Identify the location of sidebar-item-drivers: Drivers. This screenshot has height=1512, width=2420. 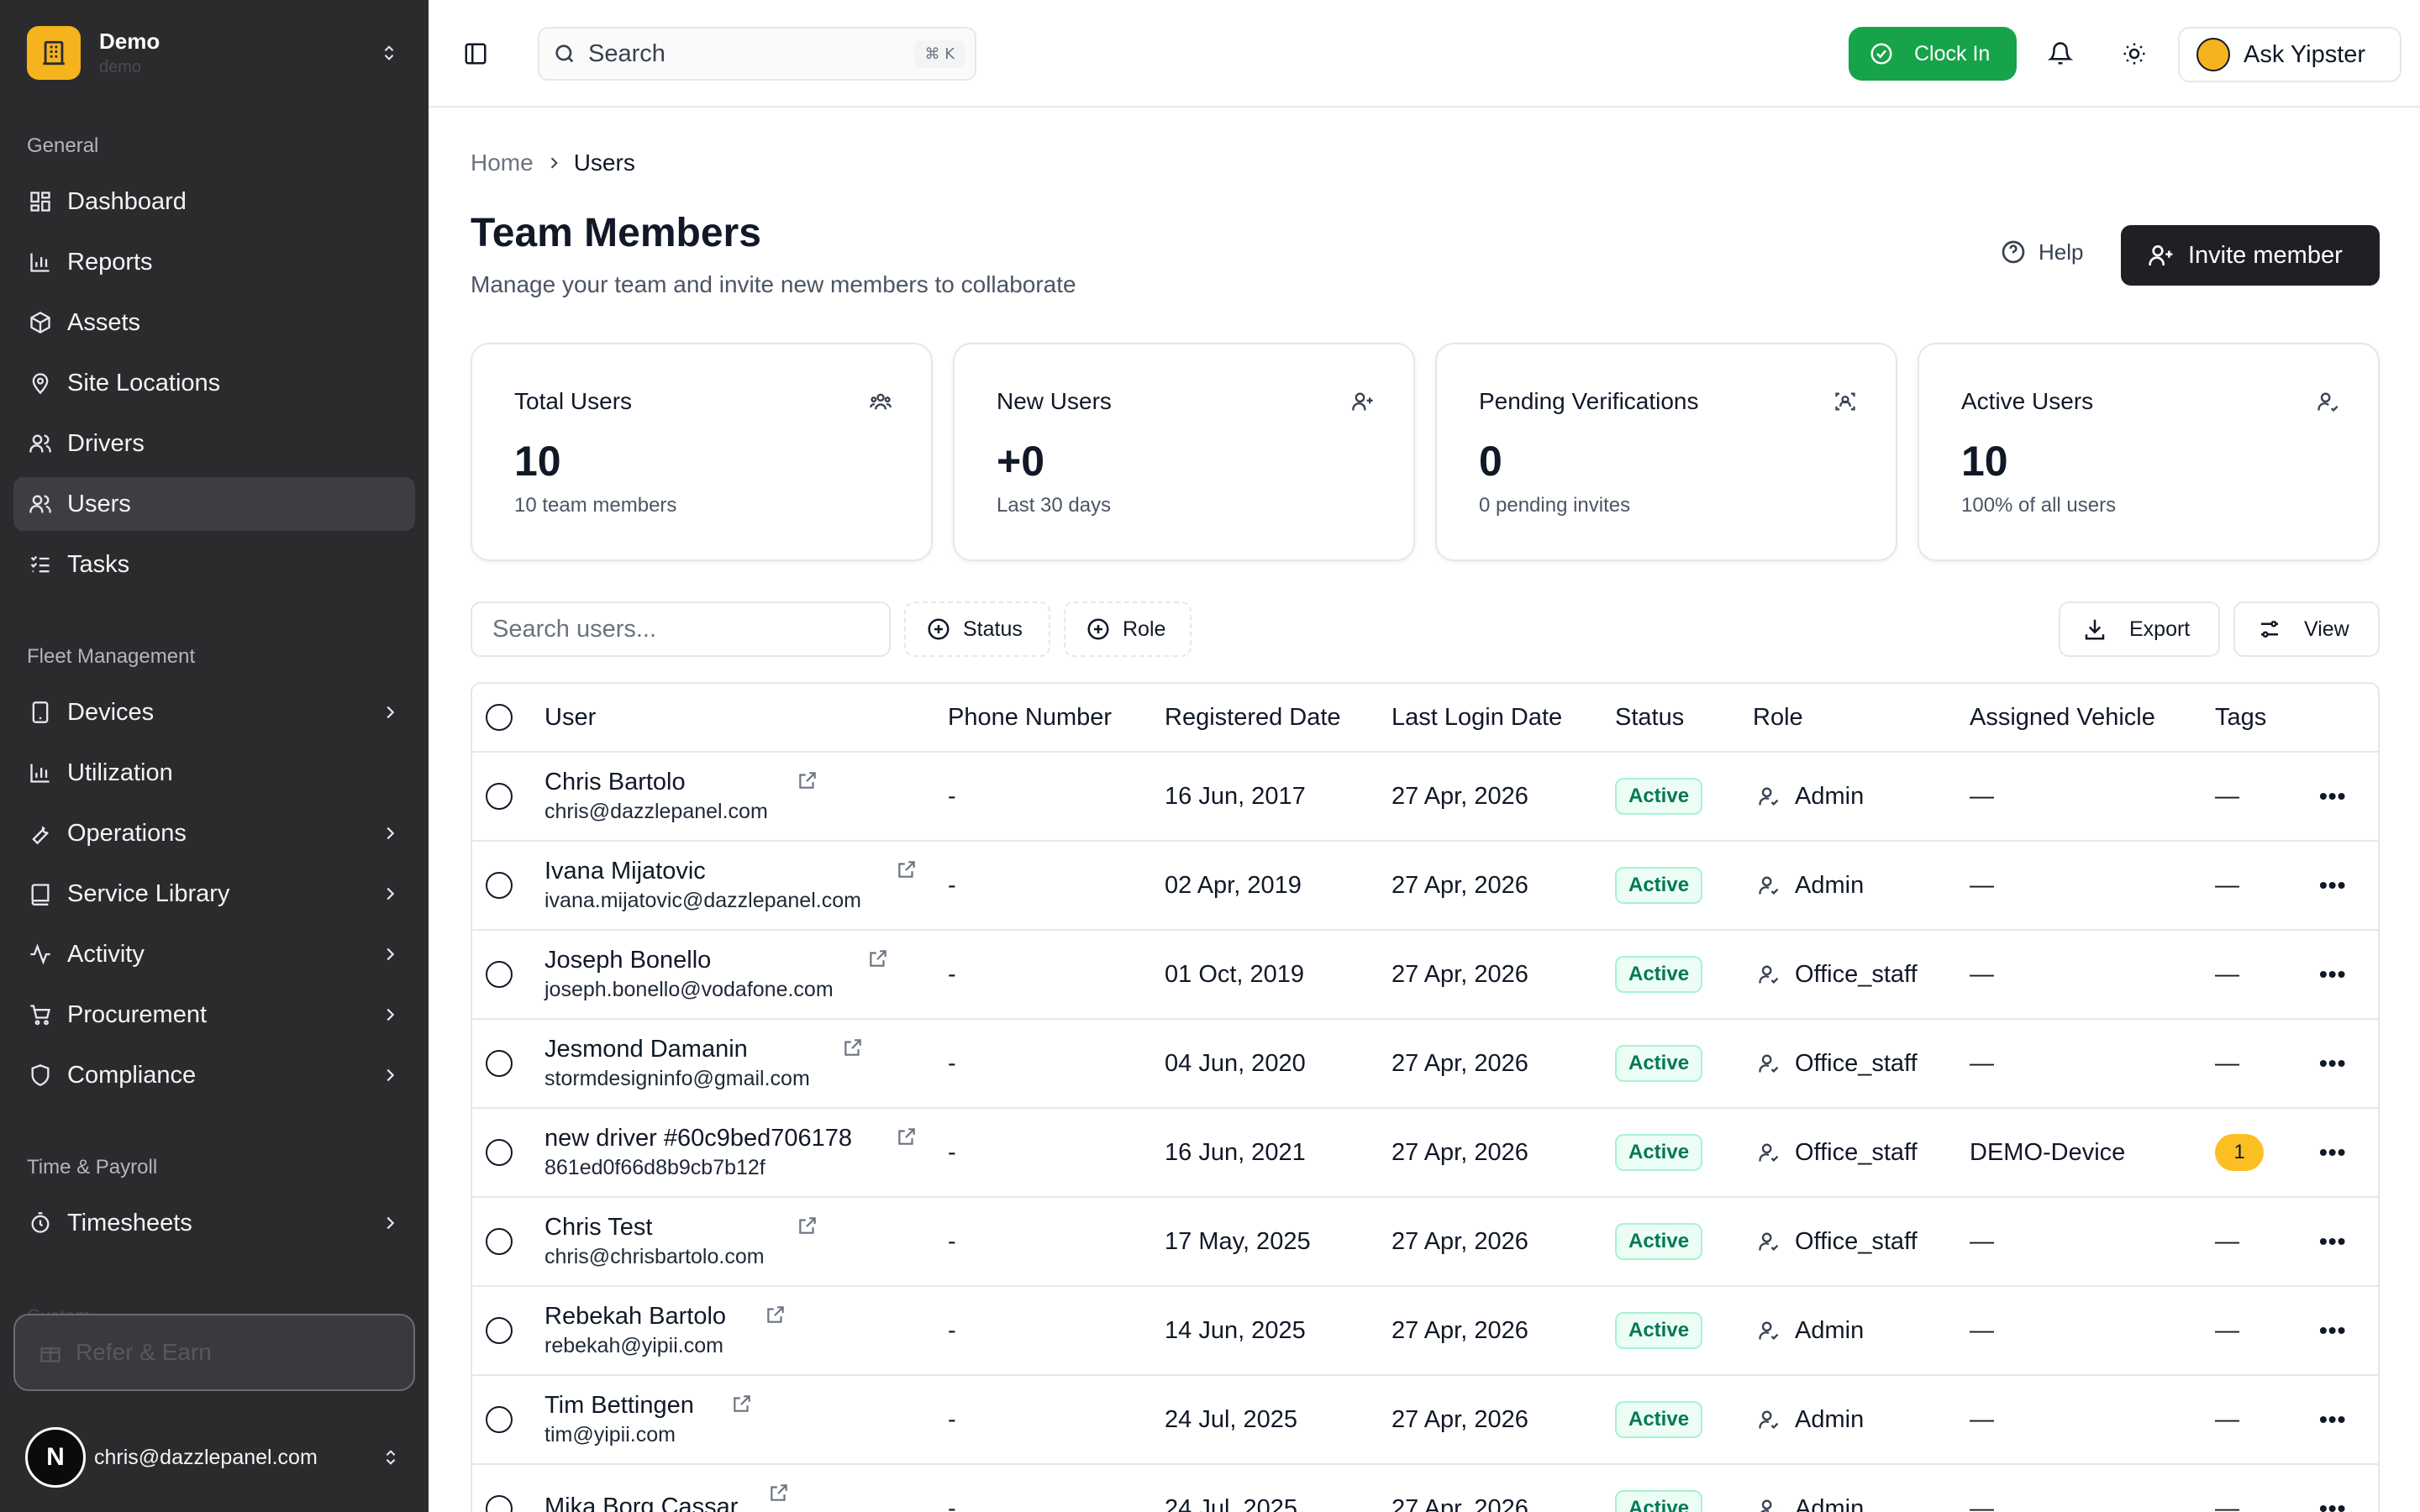
(214, 443).